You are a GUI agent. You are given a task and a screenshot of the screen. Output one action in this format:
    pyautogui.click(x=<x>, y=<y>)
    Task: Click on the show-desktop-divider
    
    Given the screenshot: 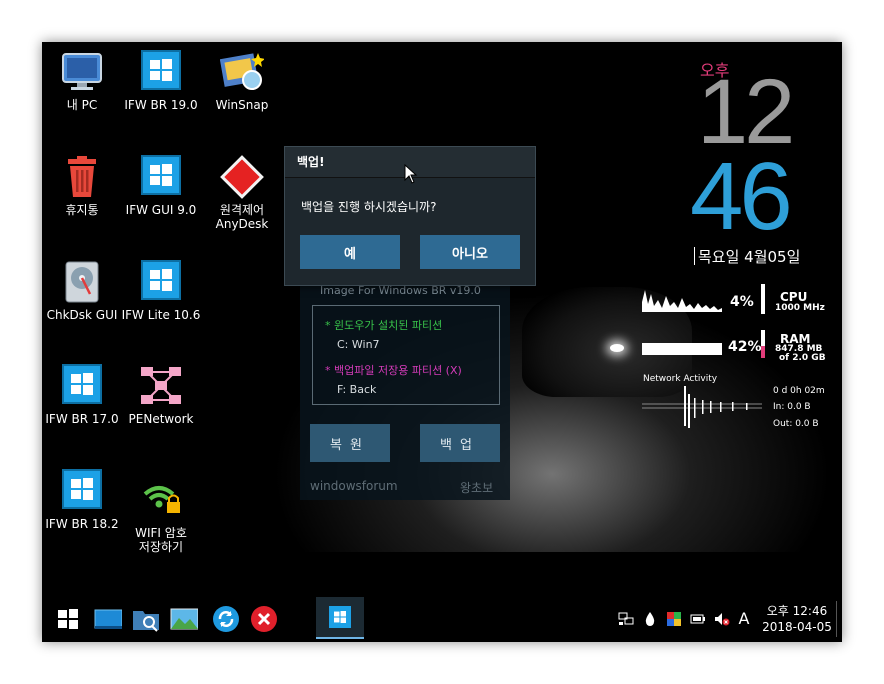 What is the action you would take?
    pyautogui.click(x=836, y=619)
    